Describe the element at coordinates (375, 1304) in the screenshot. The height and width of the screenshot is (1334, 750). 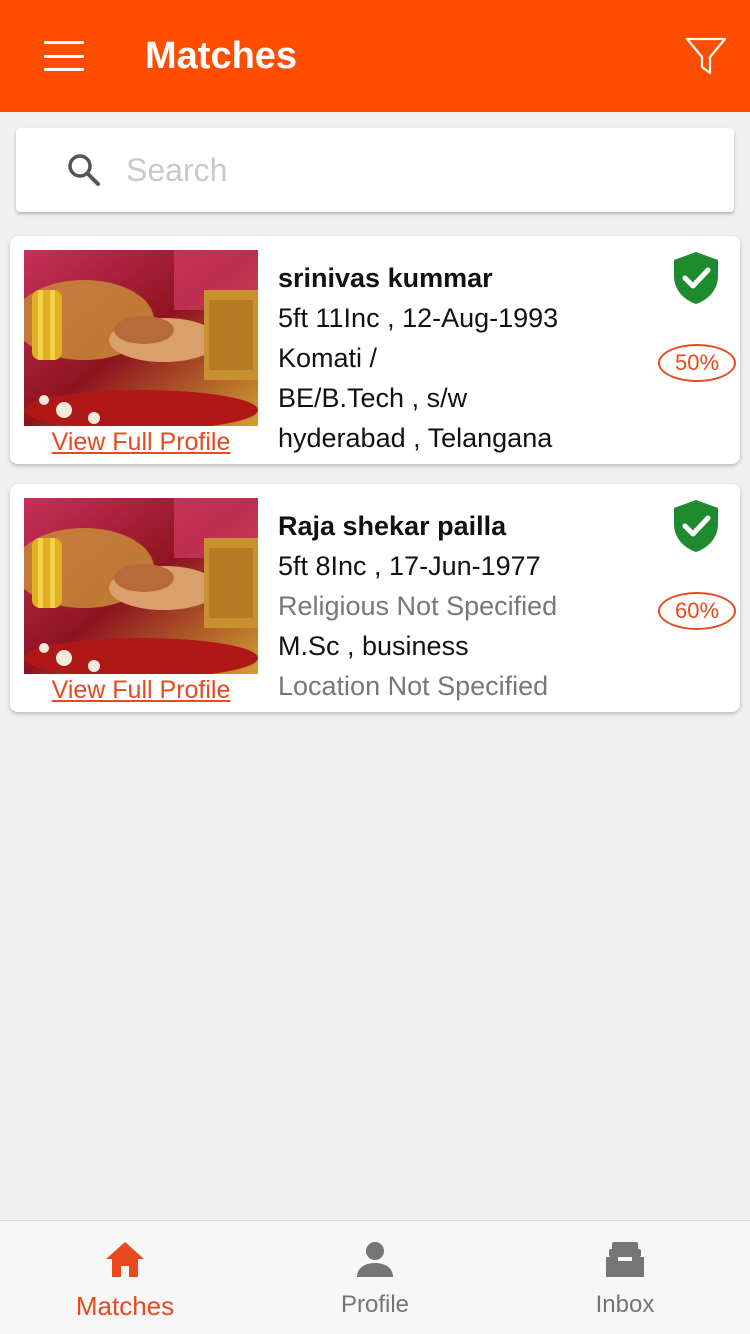
I see `nav-label: Profile` at that location.